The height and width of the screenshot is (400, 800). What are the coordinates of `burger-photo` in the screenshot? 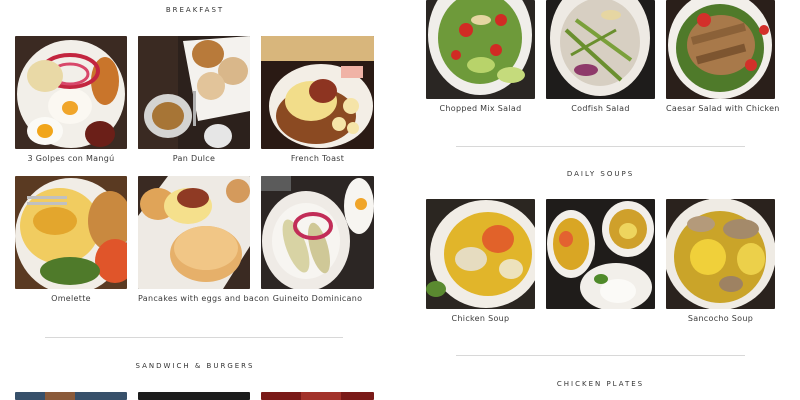 It's located at (317, 396).